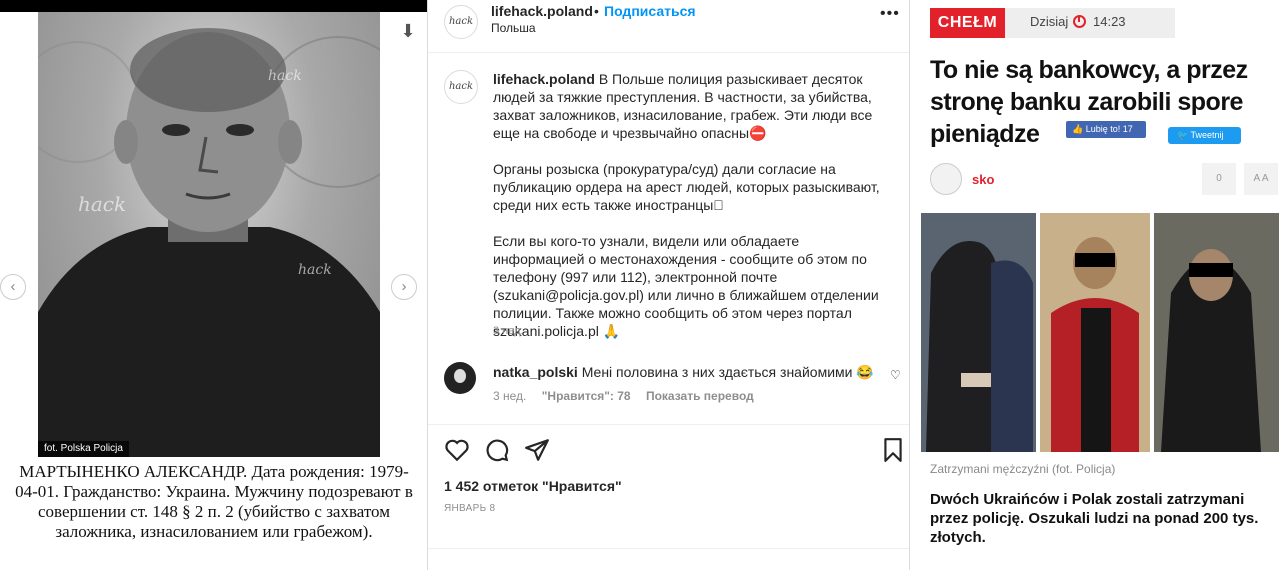 The image size is (1280, 570). Describe the element at coordinates (946, 179) in the screenshot. I see `author-avatar` at that location.